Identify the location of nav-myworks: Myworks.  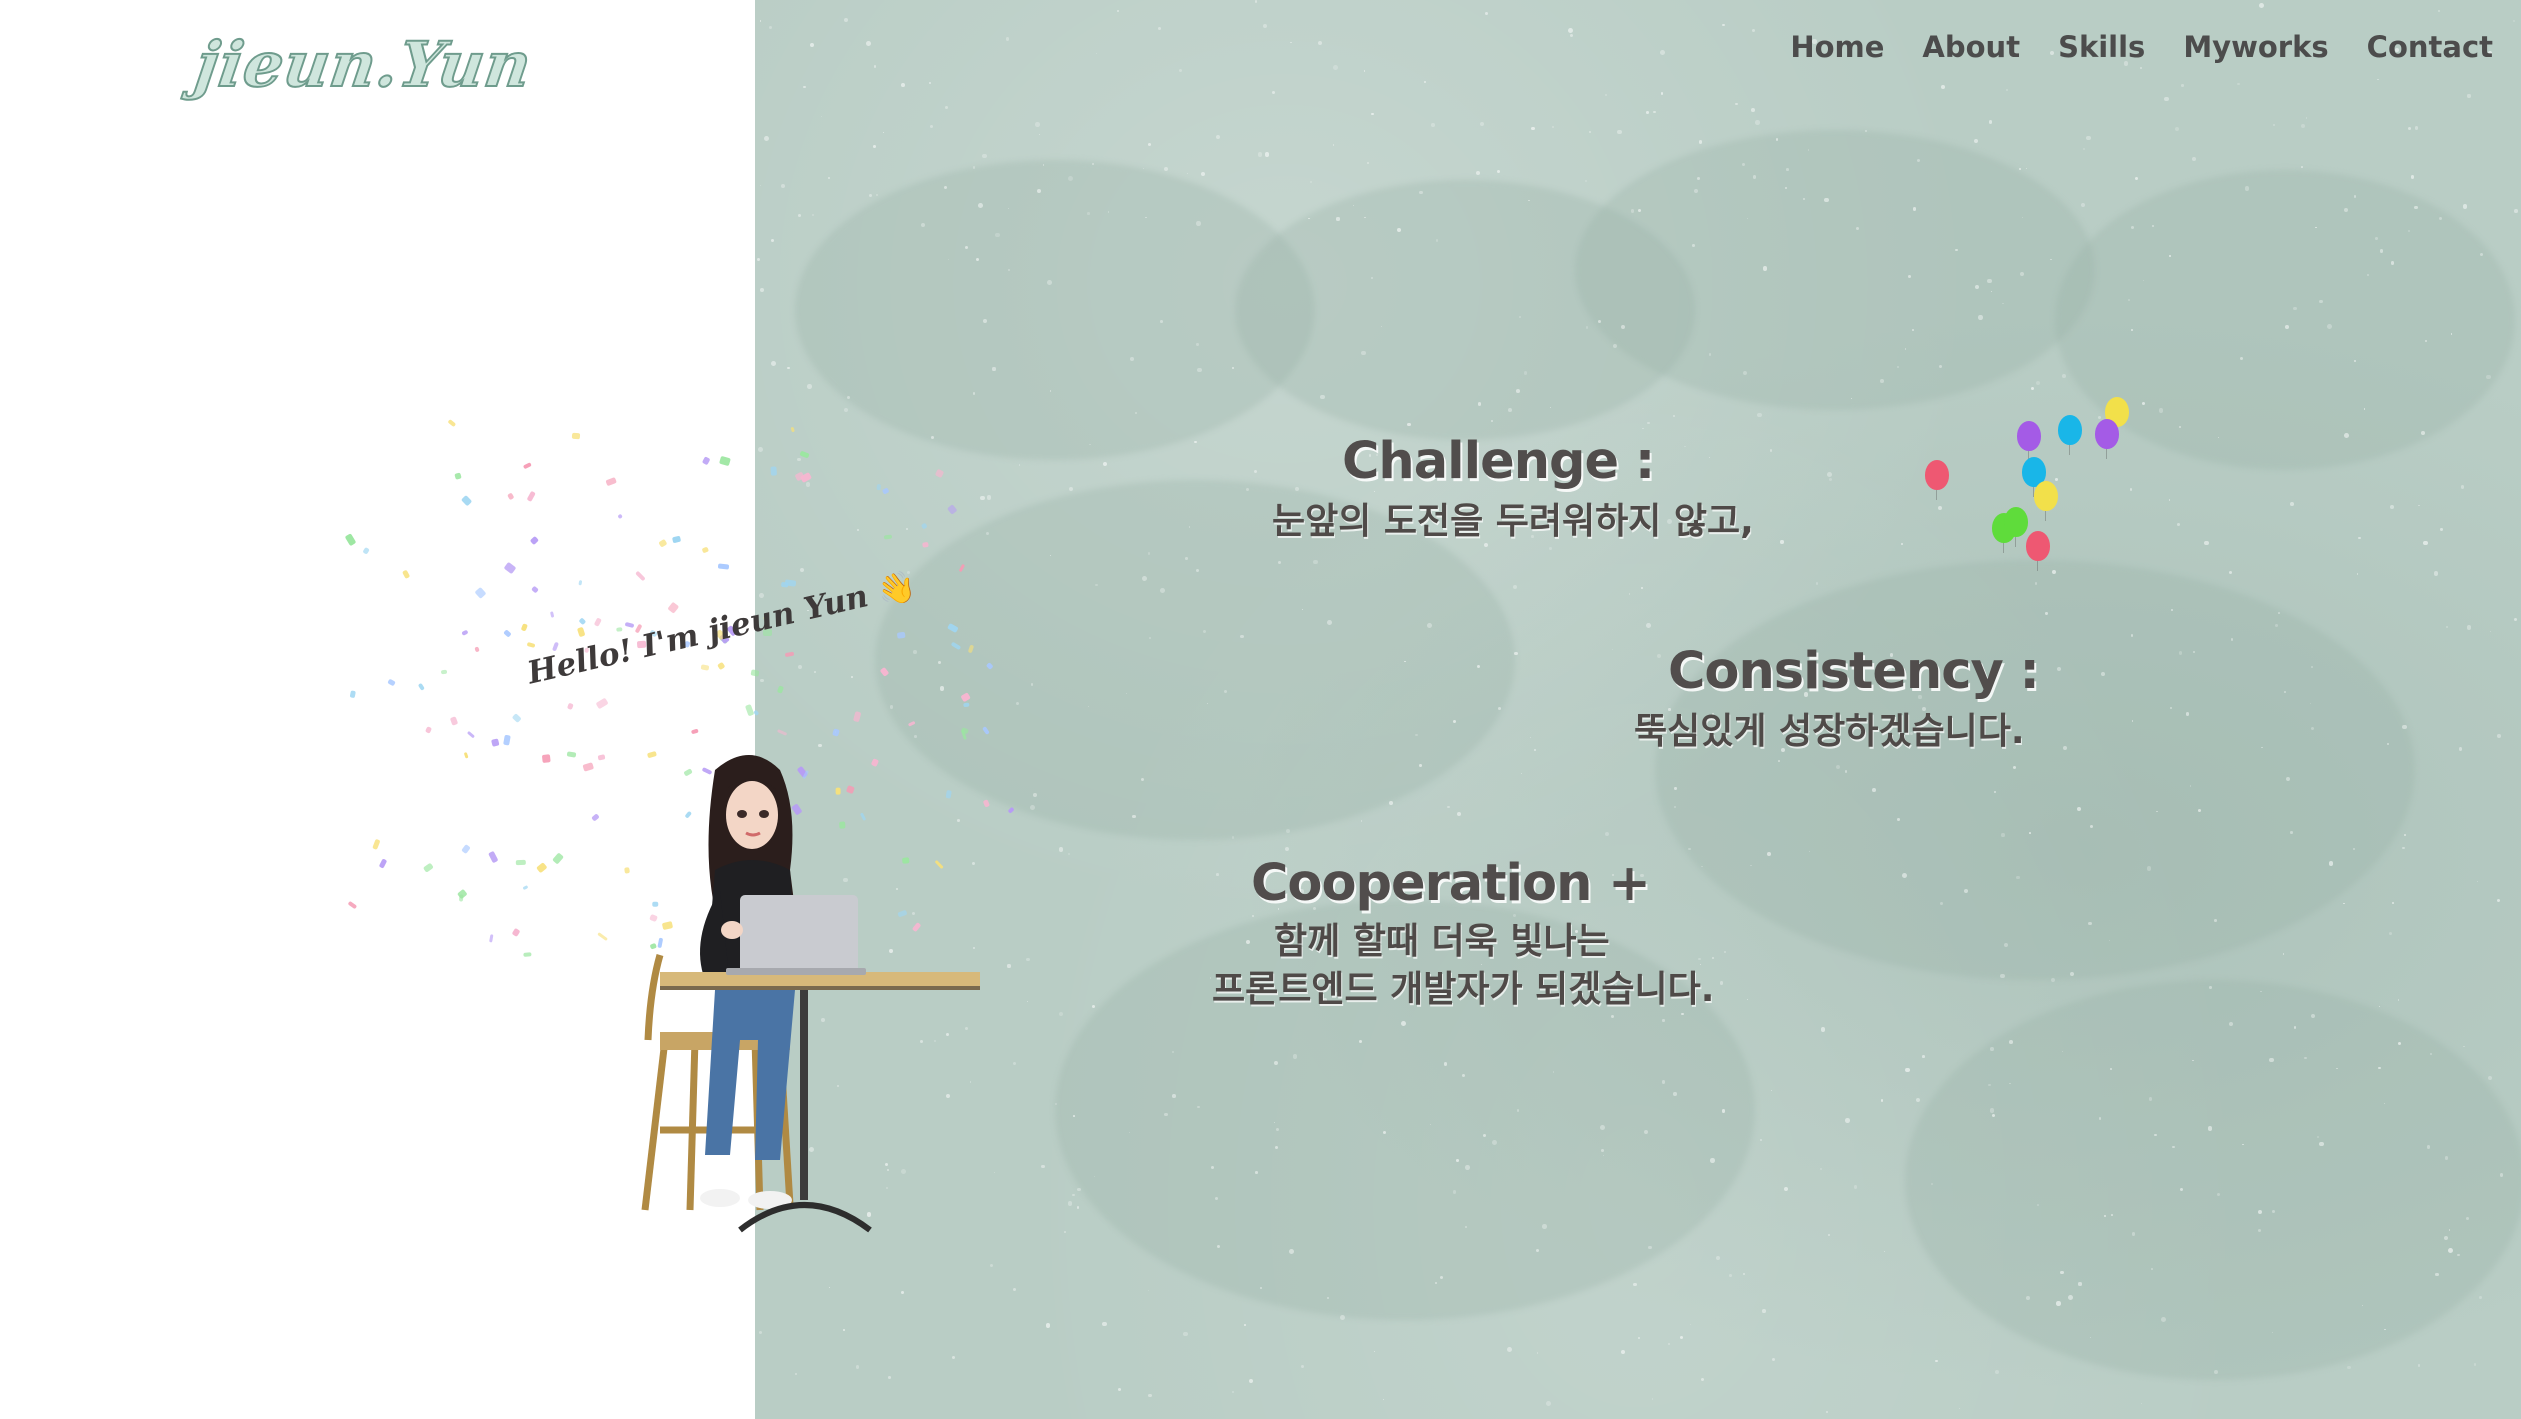
(2255, 47).